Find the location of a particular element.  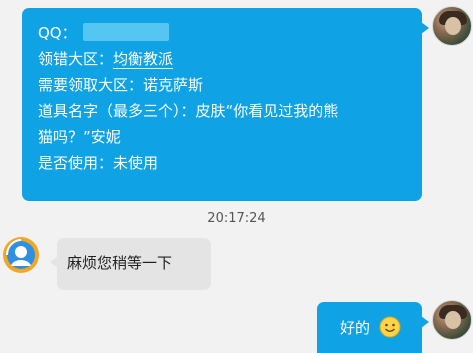

agent-message: 麻烦您稍等一下 is located at coordinates (130, 264).